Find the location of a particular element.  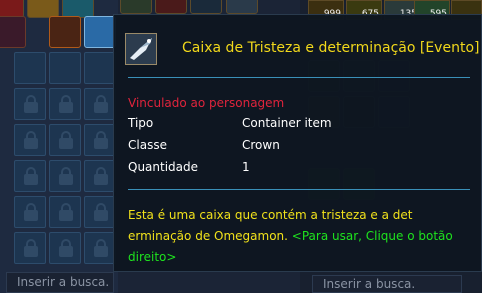

type-label: Tipo is located at coordinates (141, 123).